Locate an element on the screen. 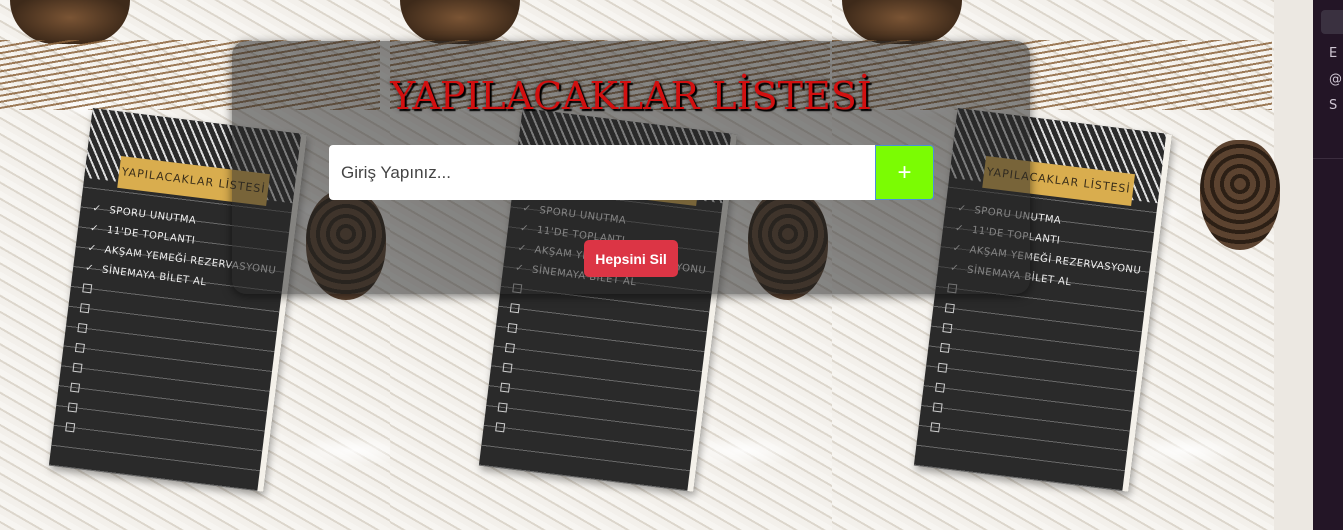  divider is located at coordinates (1328, 158).